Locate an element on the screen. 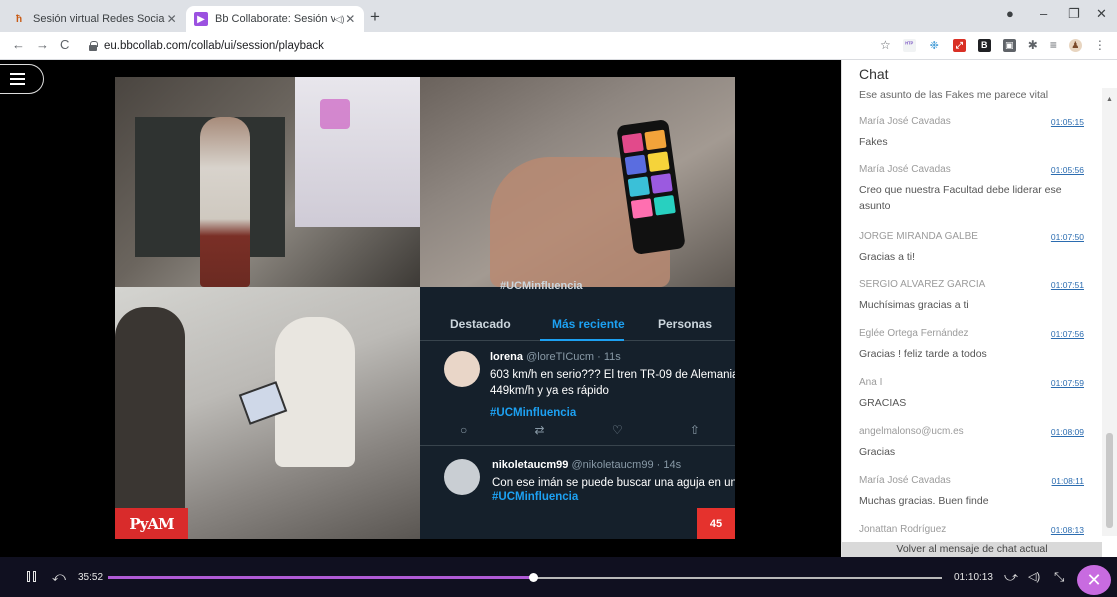 The height and width of the screenshot is (597, 1117). extension-icon: ᴴᵀᴾ is located at coordinates (909, 45).